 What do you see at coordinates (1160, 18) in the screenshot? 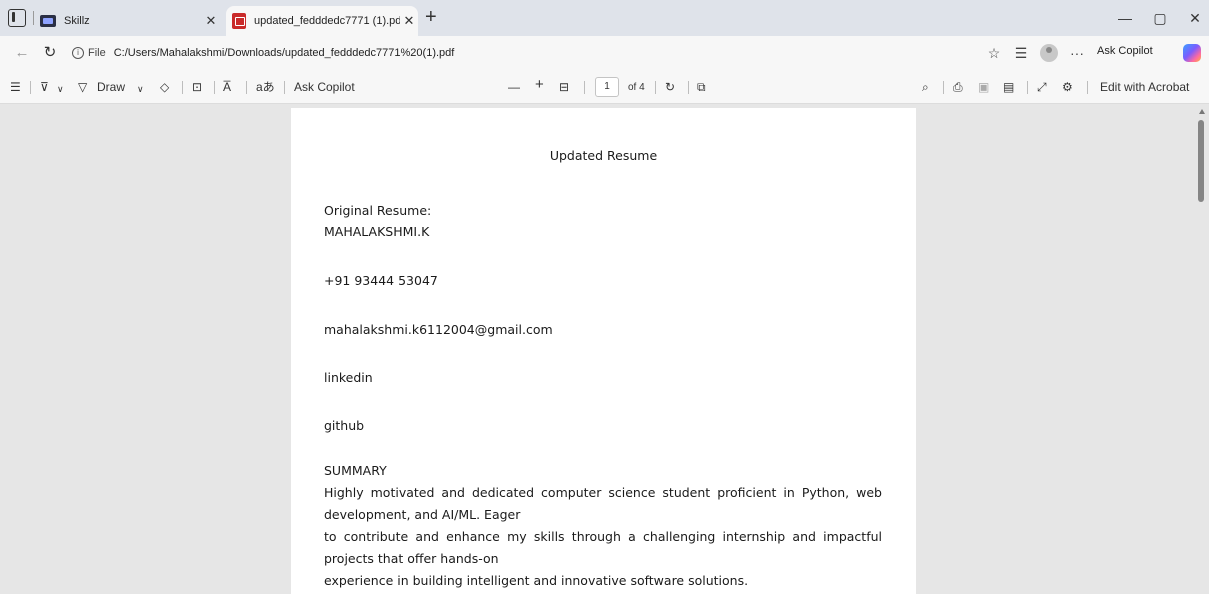
I see `maximize-icon: ▢` at bounding box center [1160, 18].